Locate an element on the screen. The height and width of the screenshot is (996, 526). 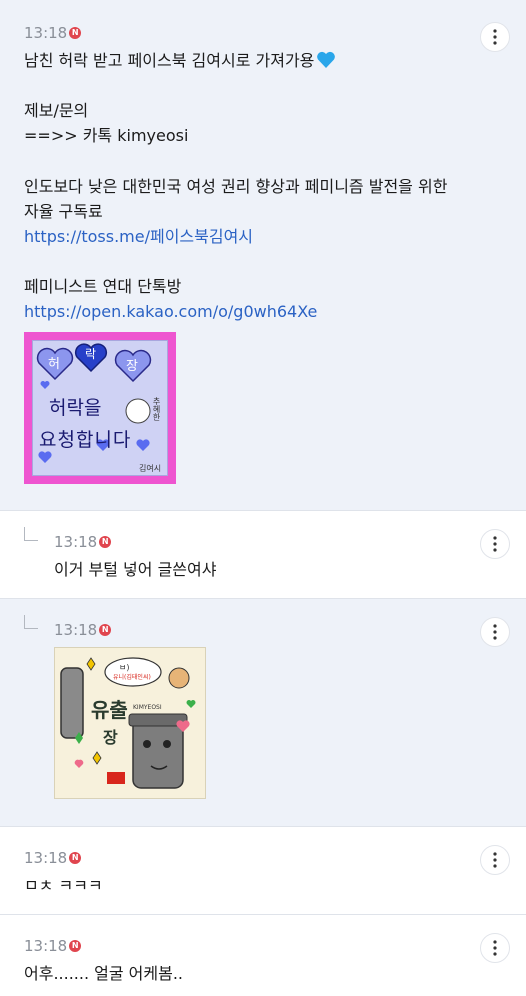
comment-reply-1: 13:18 N 이거 부털 넣어 글쓴여샤 is located at coordinates (263, 554).